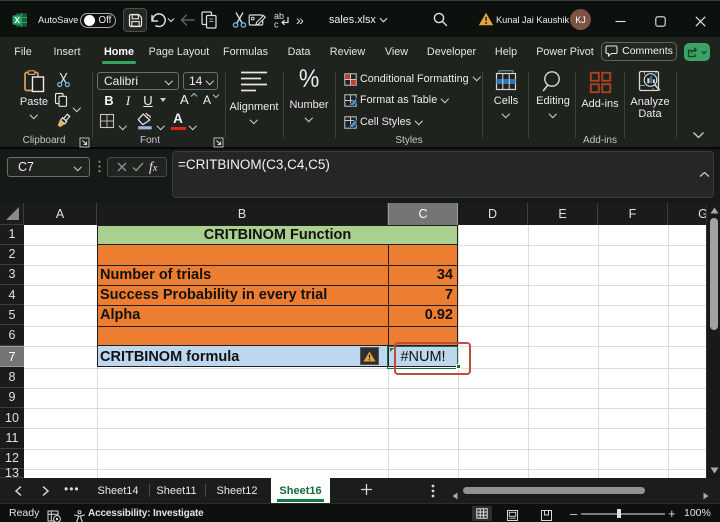 The width and height of the screenshot is (720, 522). What do you see at coordinates (600, 90) in the screenshot?
I see `addins-button: Add-ins` at bounding box center [600, 90].